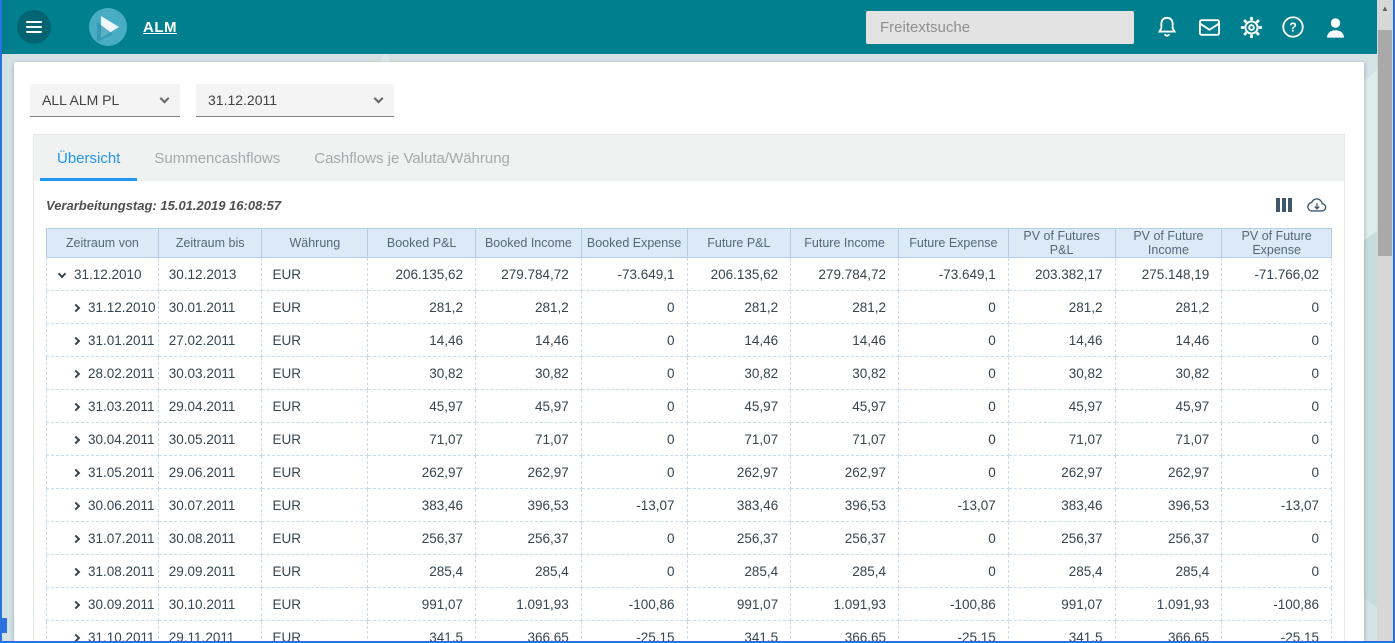 The height and width of the screenshot is (643, 1395). Describe the element at coordinates (1061, 243) in the screenshot. I see `col-header-pv-futures-pl: PV of Futures P&L` at that location.